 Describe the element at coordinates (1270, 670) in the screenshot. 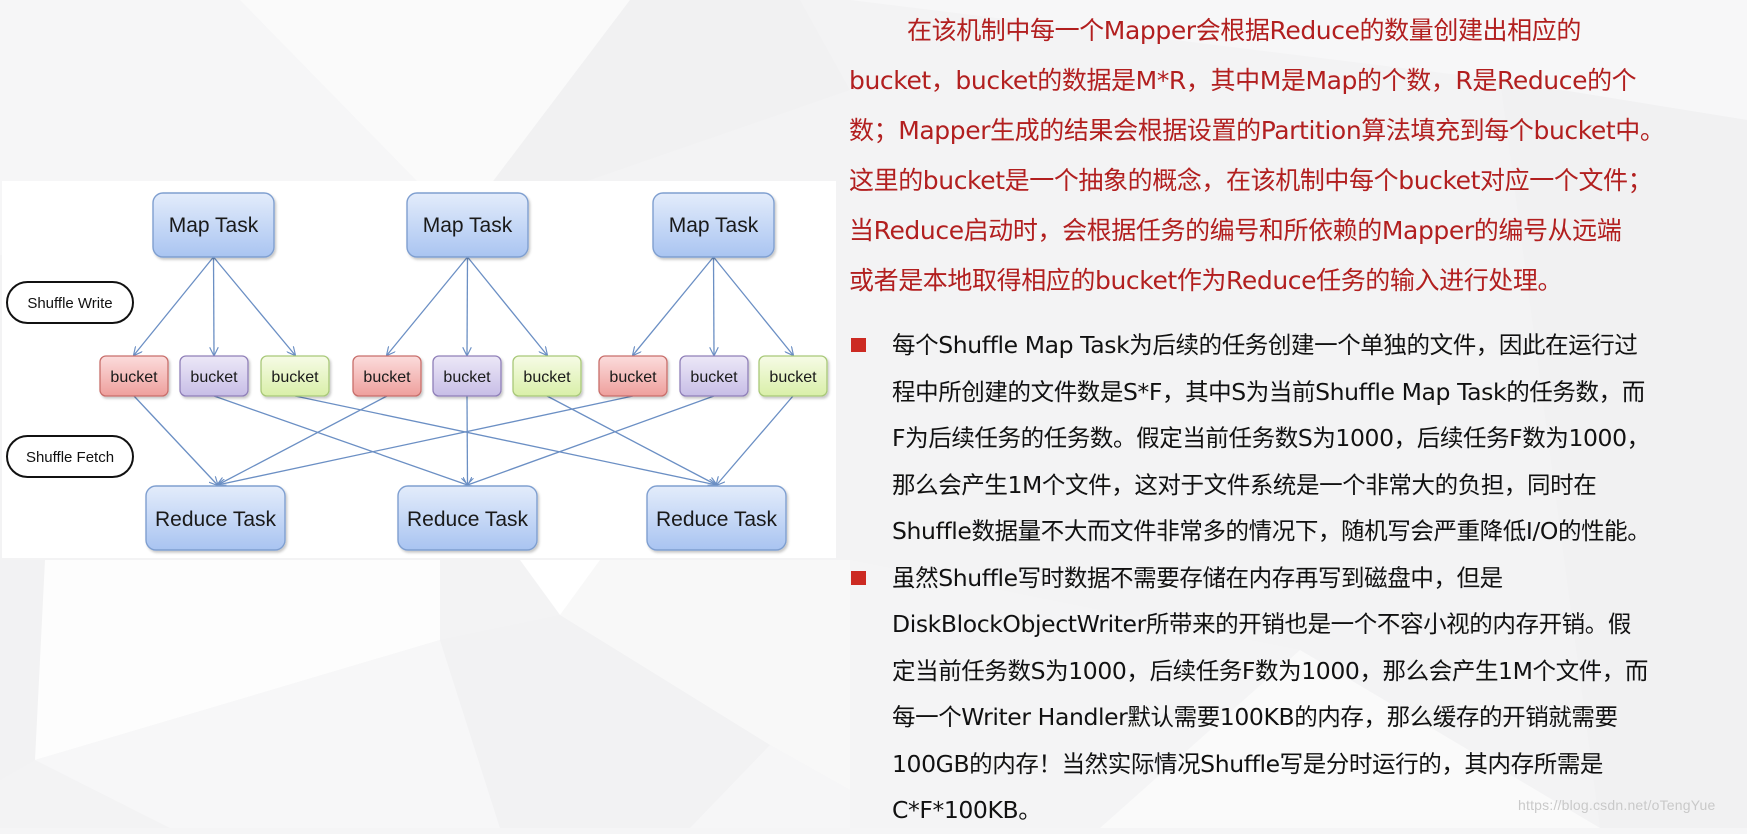

I see `bullet-line: 定当前任务数S为1000，后续任务F数为1000，那么会产生1M个文件，而` at that location.